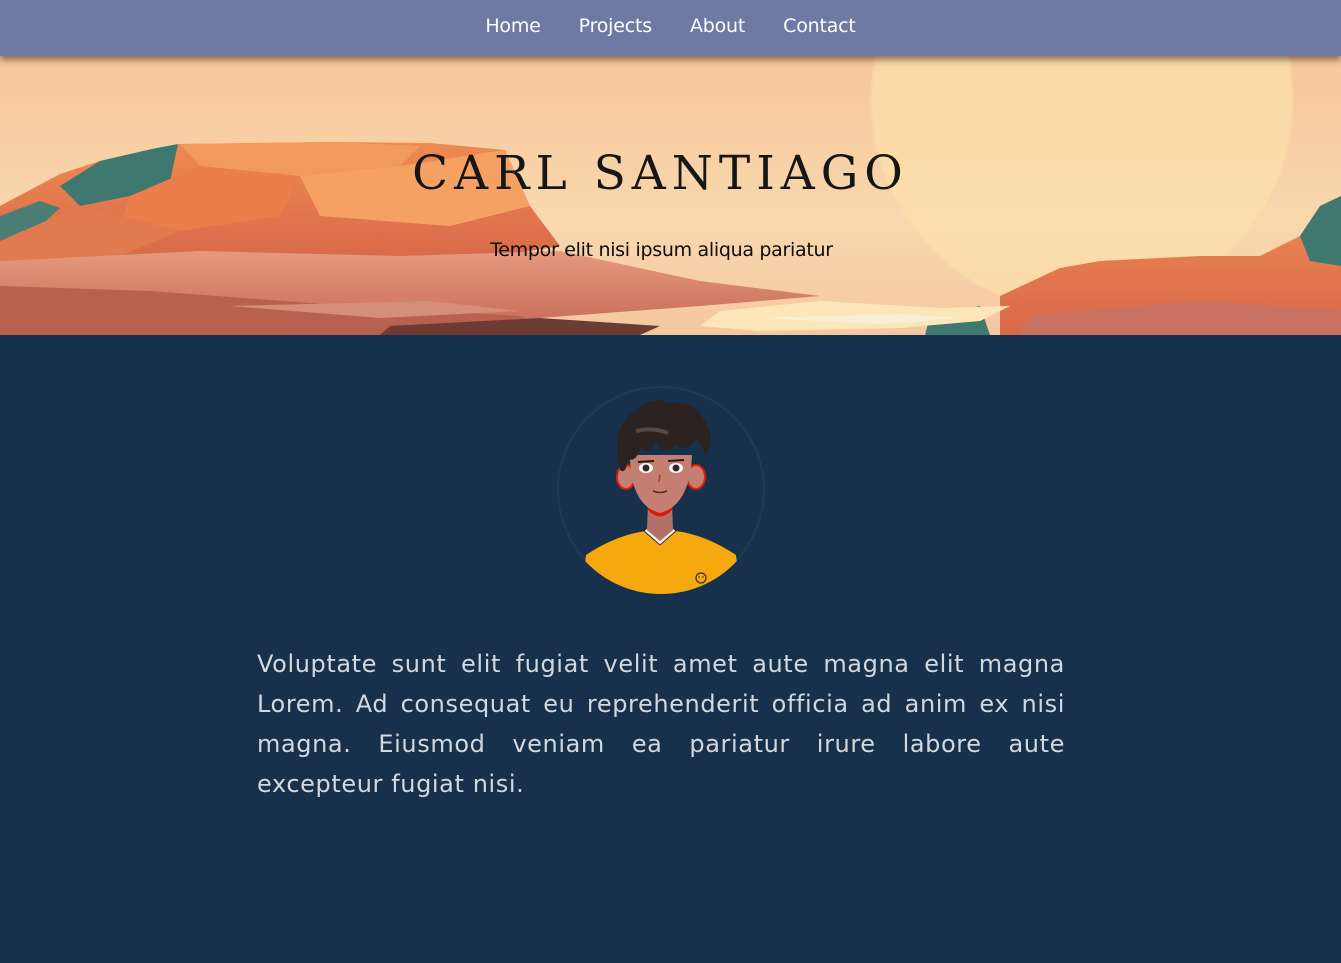 Image resolution: width=1341 pixels, height=963 pixels. I want to click on hero-subtitle: Tempor elit nisi ipsum aliqua pariatur, so click(661, 250).